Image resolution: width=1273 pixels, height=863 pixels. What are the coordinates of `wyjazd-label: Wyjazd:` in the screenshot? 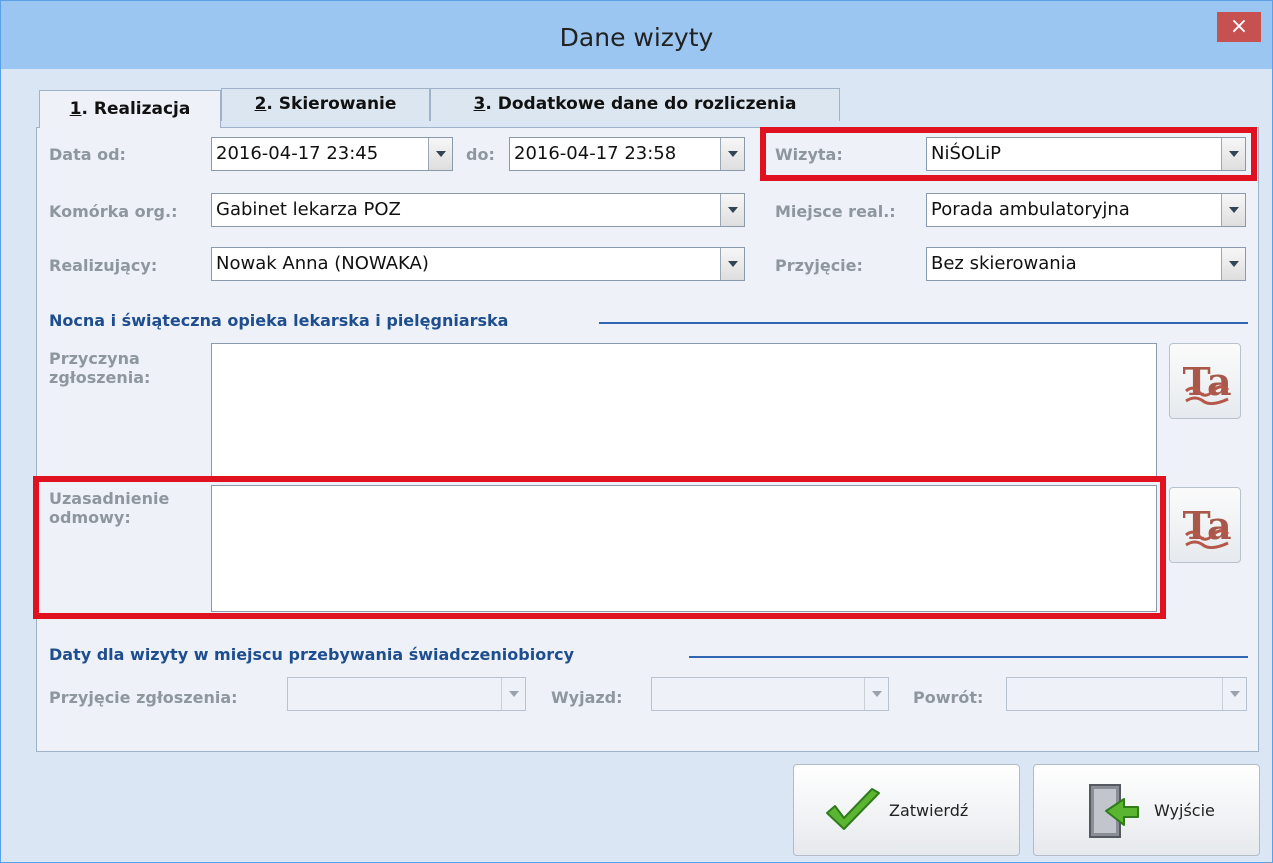 It's located at (587, 697).